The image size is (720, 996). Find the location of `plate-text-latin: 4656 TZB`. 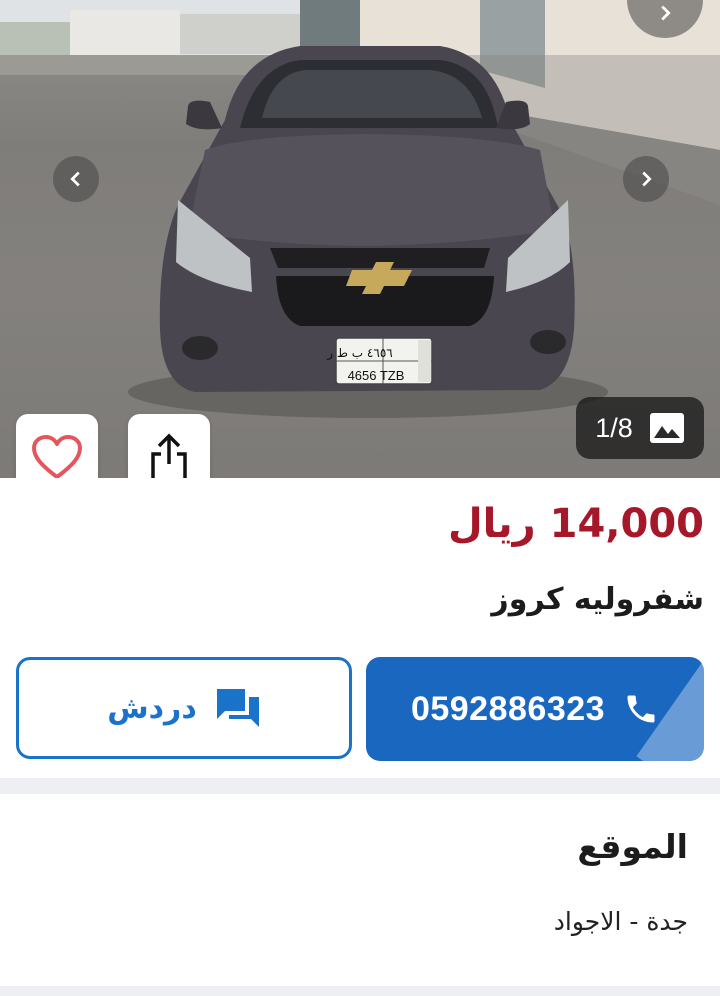

plate-text-latin: 4656 TZB is located at coordinates (376, 375).